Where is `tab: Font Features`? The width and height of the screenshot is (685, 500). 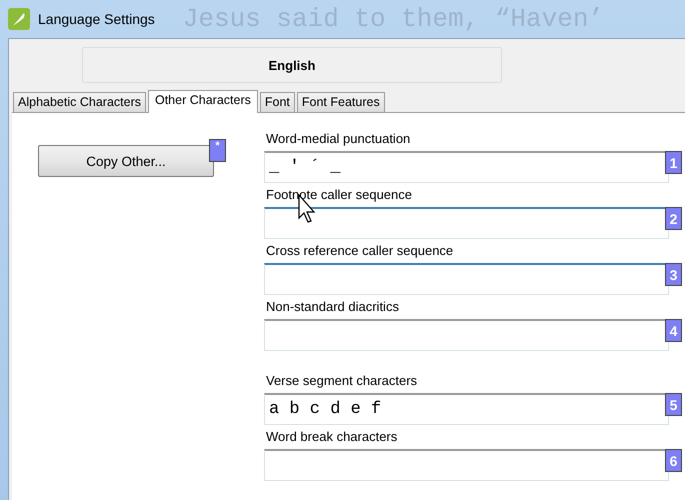 tab: Font Features is located at coordinates (340, 102).